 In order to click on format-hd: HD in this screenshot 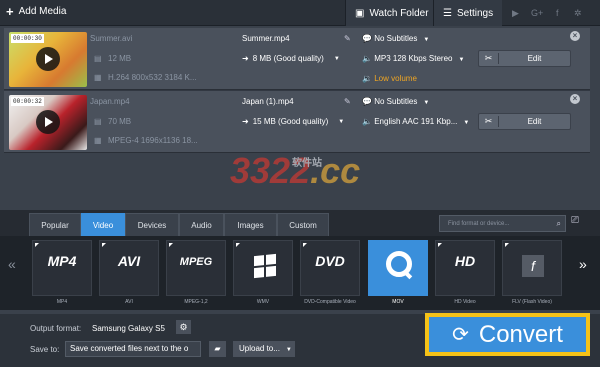, I will do `click(465, 268)`.